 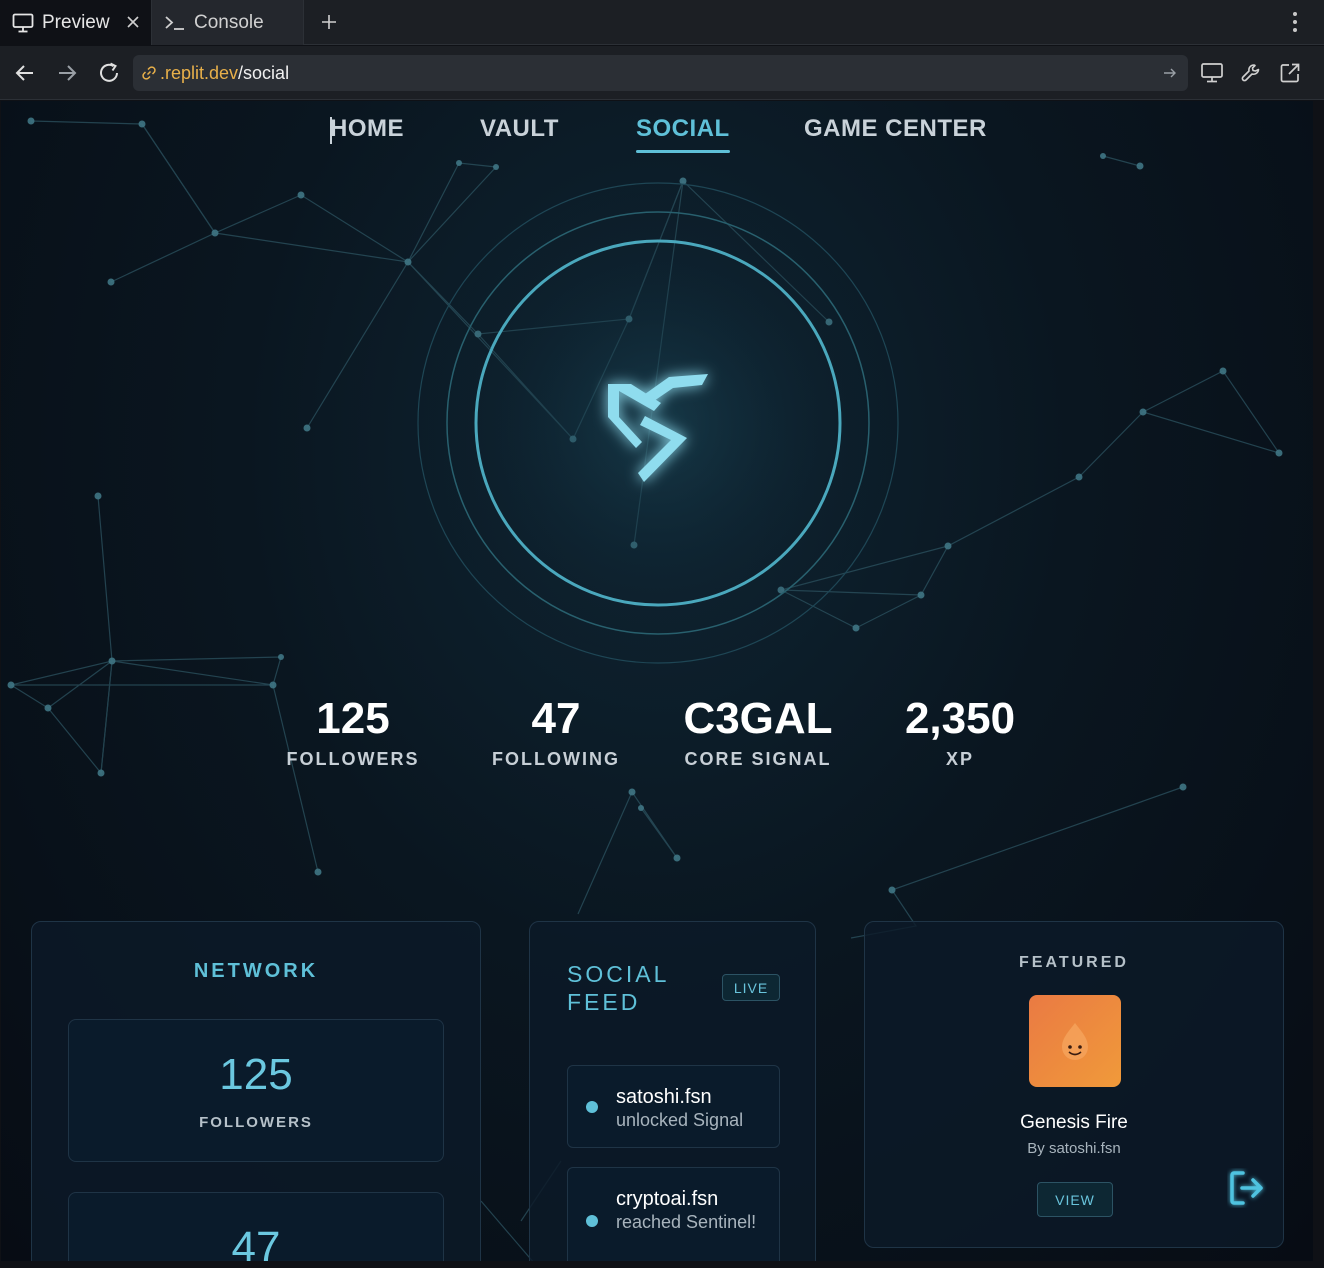 What do you see at coordinates (664, 1097) in the screenshot?
I see `feed-user: satoshi.fsn` at bounding box center [664, 1097].